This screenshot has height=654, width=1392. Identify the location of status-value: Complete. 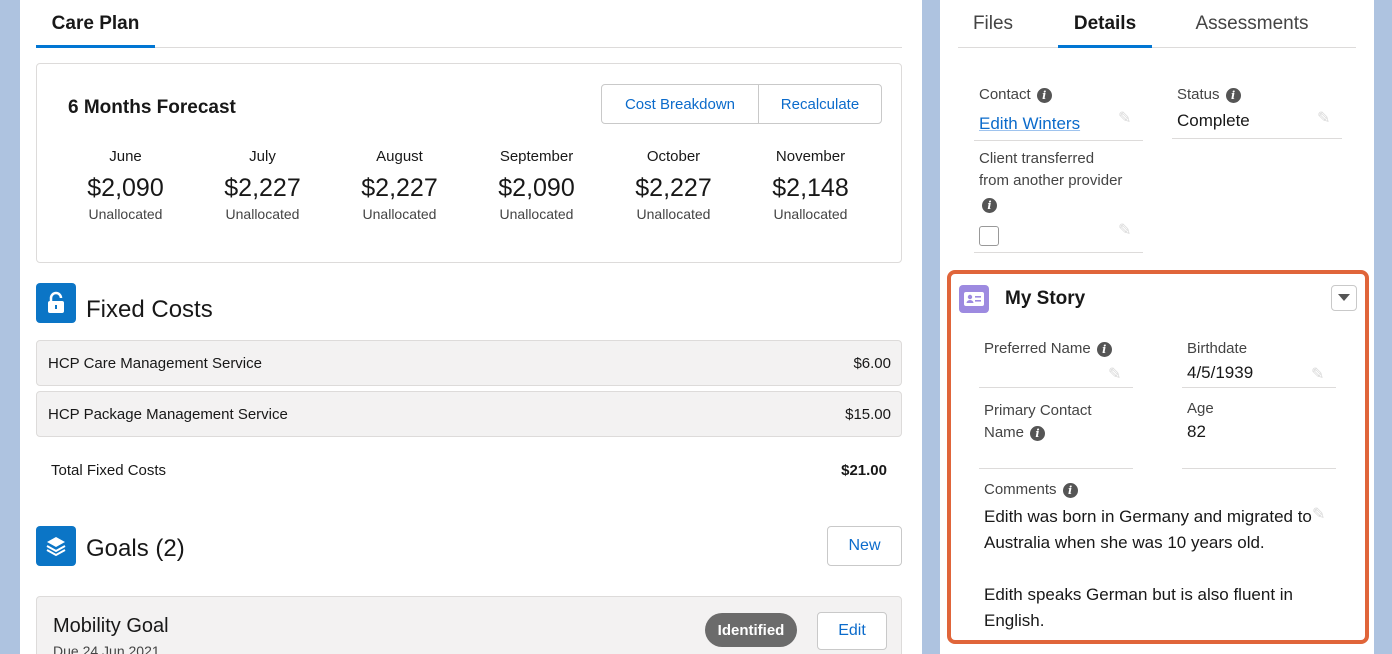
(1213, 120).